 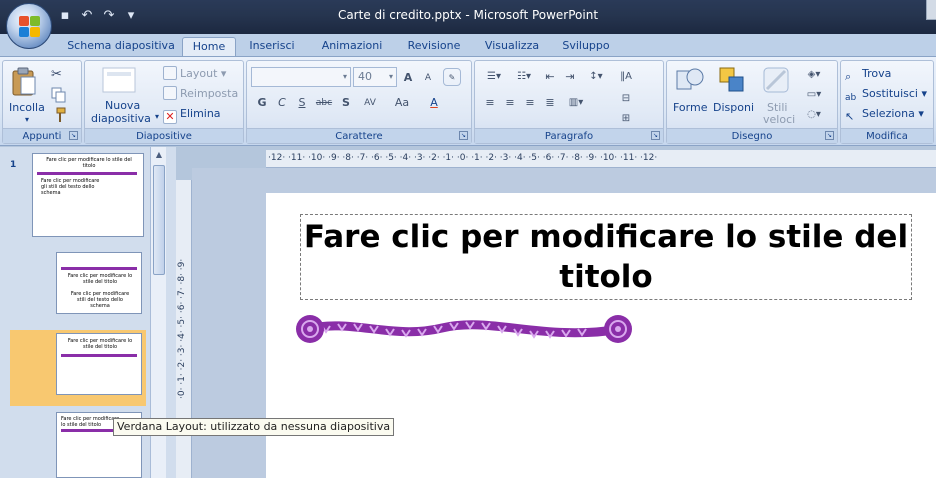 I want to click on line-spacing-icon: ↕▾, so click(x=596, y=76).